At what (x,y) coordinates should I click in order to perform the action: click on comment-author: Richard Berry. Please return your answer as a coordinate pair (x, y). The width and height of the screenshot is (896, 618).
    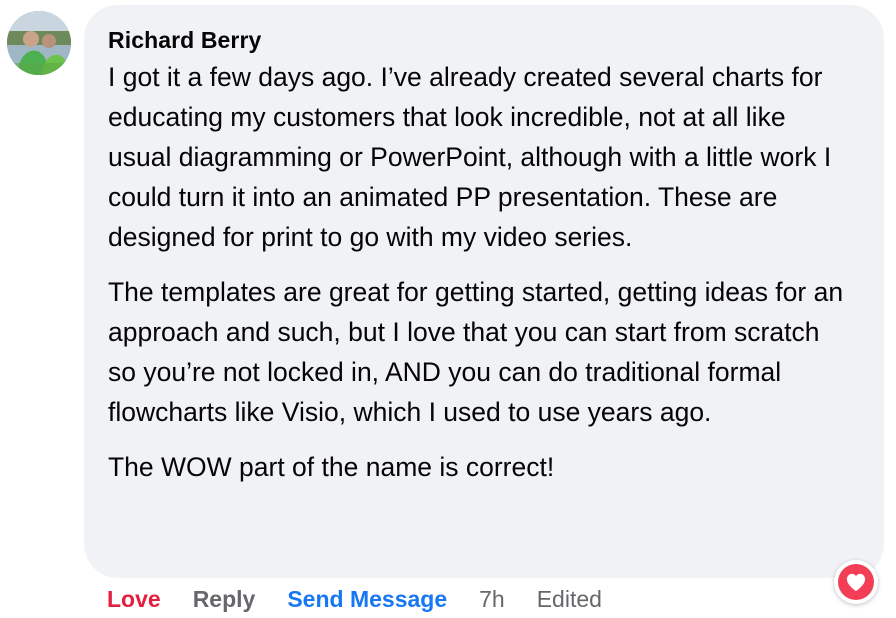
    Looking at the image, I should click on (481, 40).